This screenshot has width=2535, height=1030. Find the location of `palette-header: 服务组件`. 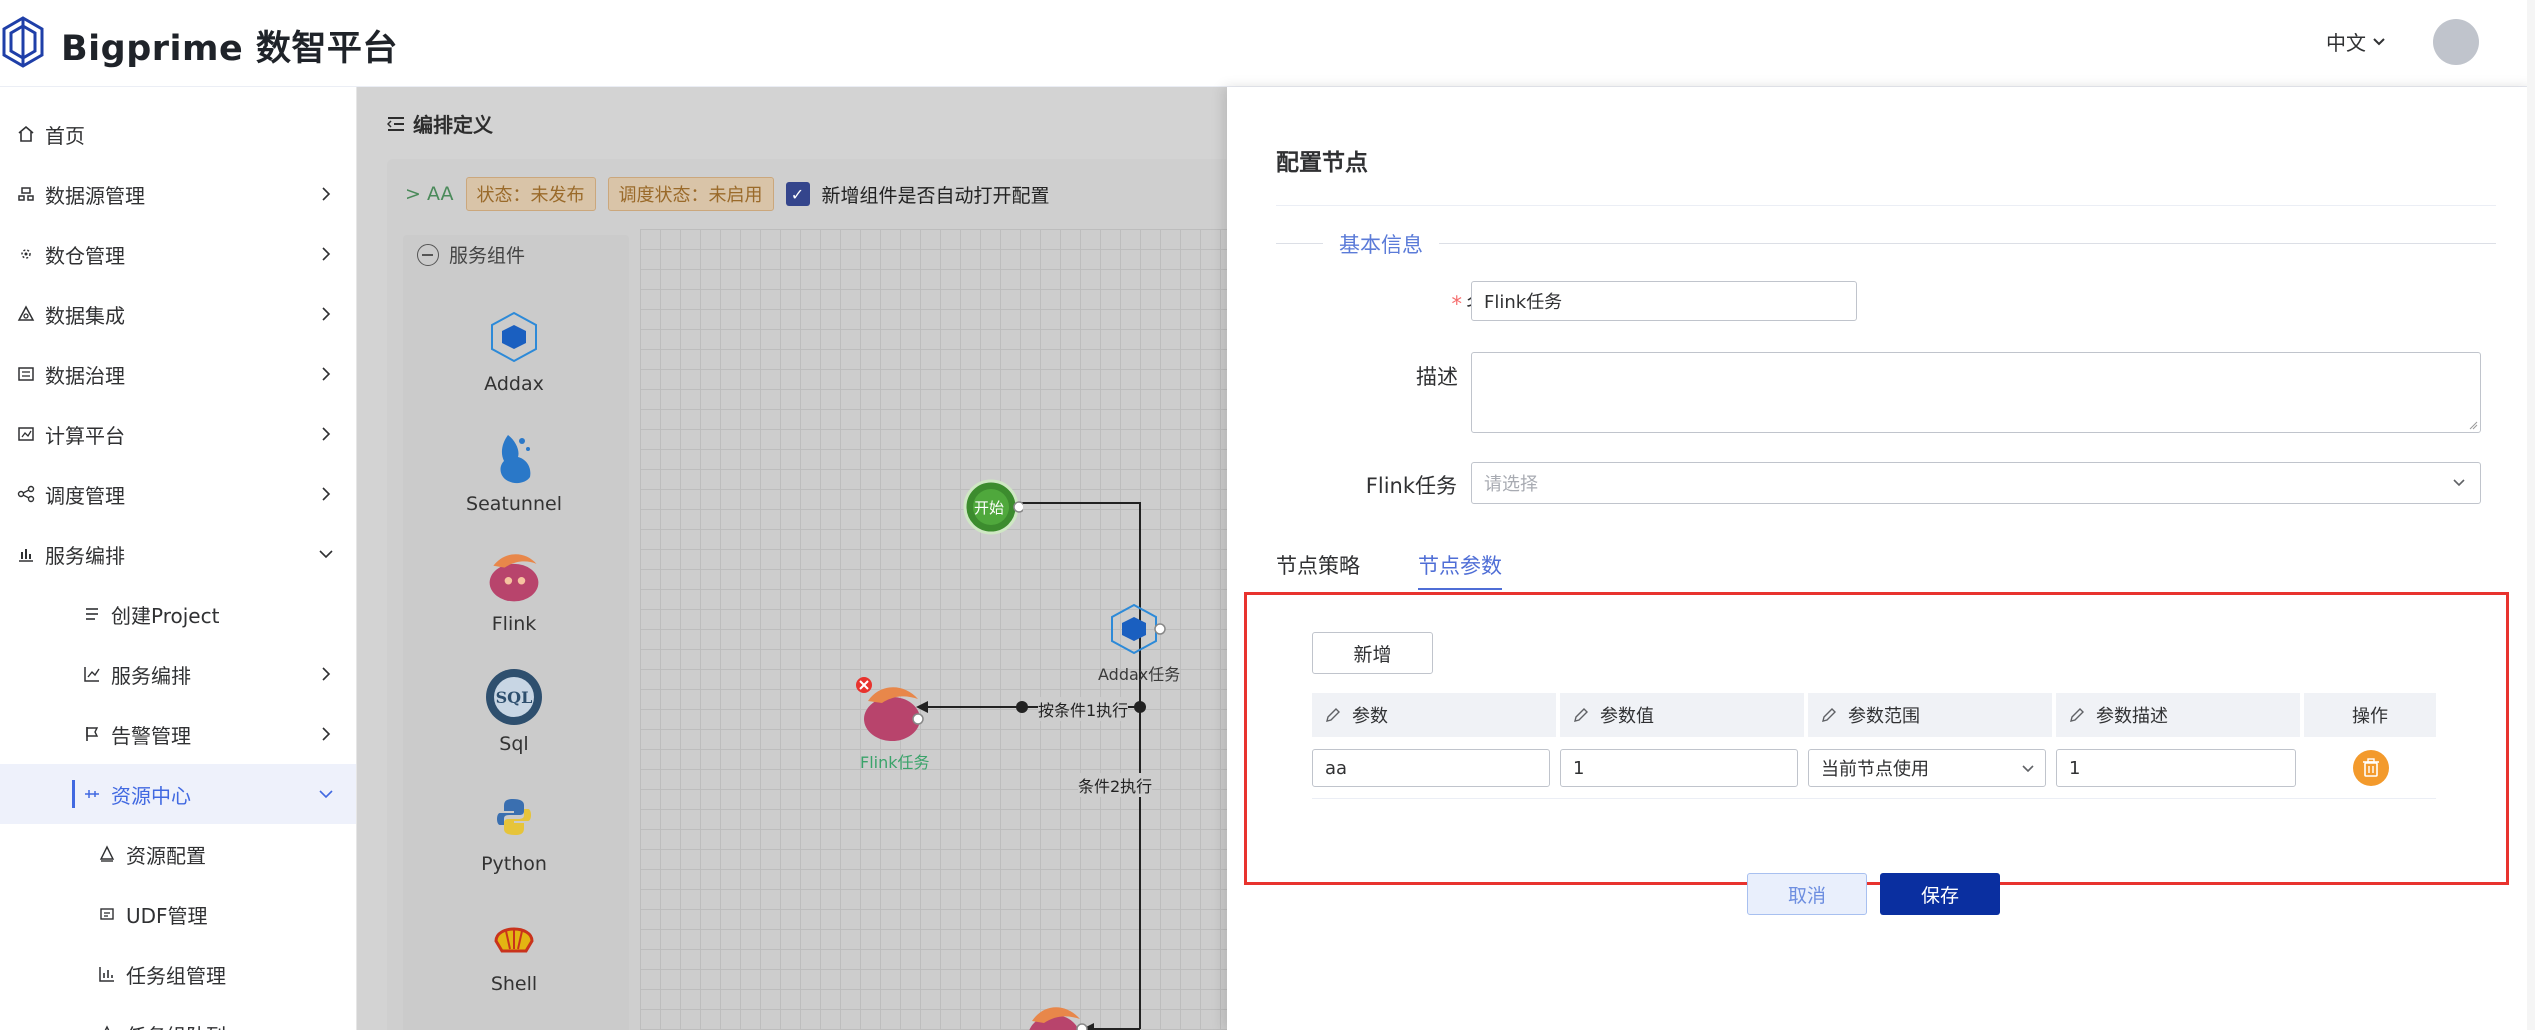

palette-header: 服务组件 is located at coordinates (471, 254).